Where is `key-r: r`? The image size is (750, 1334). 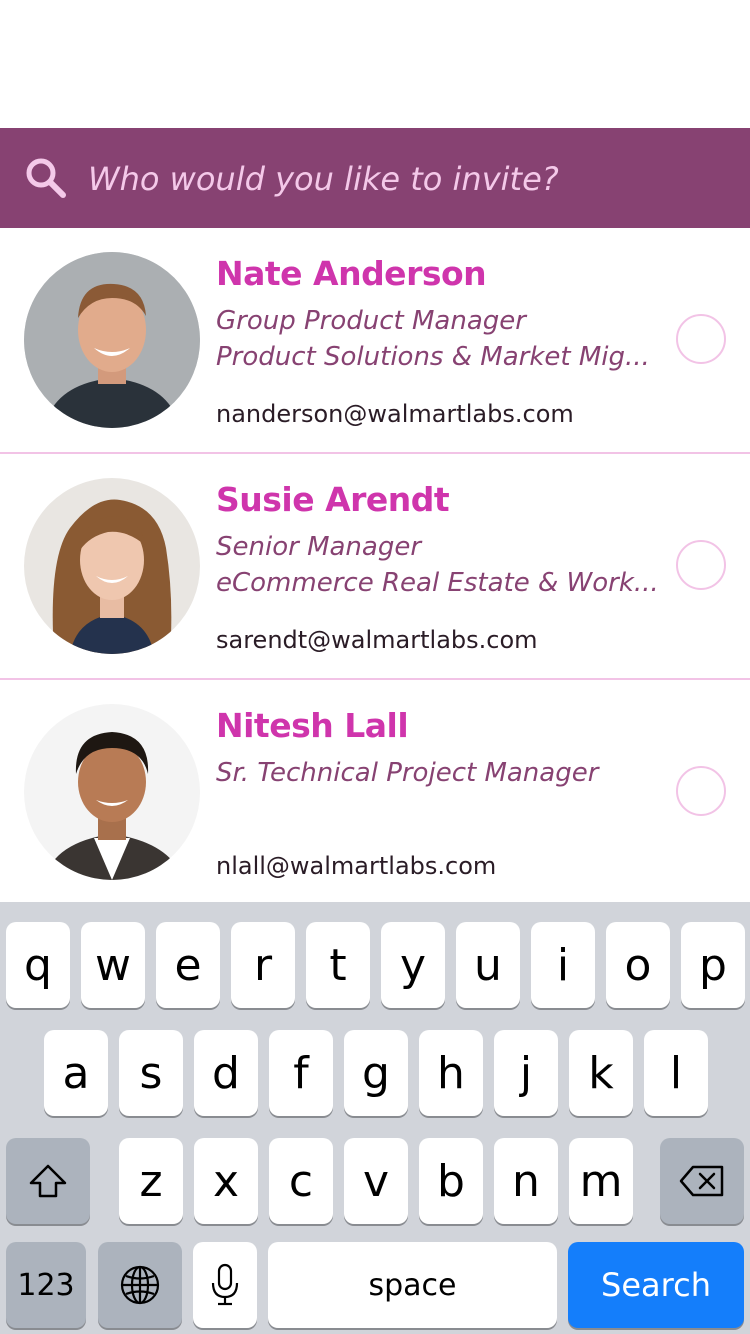 key-r: r is located at coordinates (263, 965).